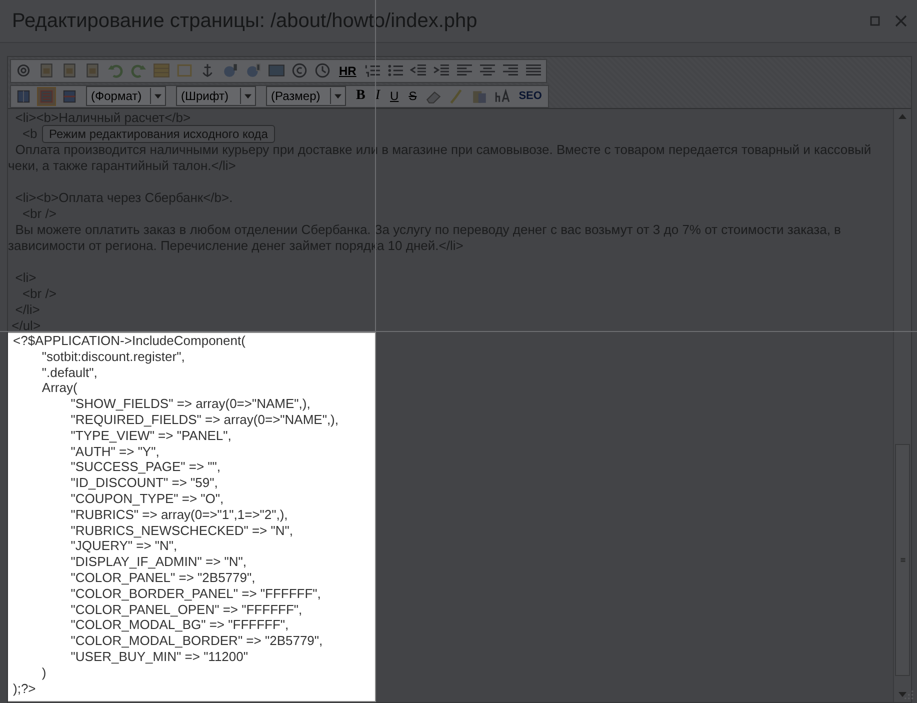  What do you see at coordinates (161, 70) in the screenshot?
I see `table-icon` at bounding box center [161, 70].